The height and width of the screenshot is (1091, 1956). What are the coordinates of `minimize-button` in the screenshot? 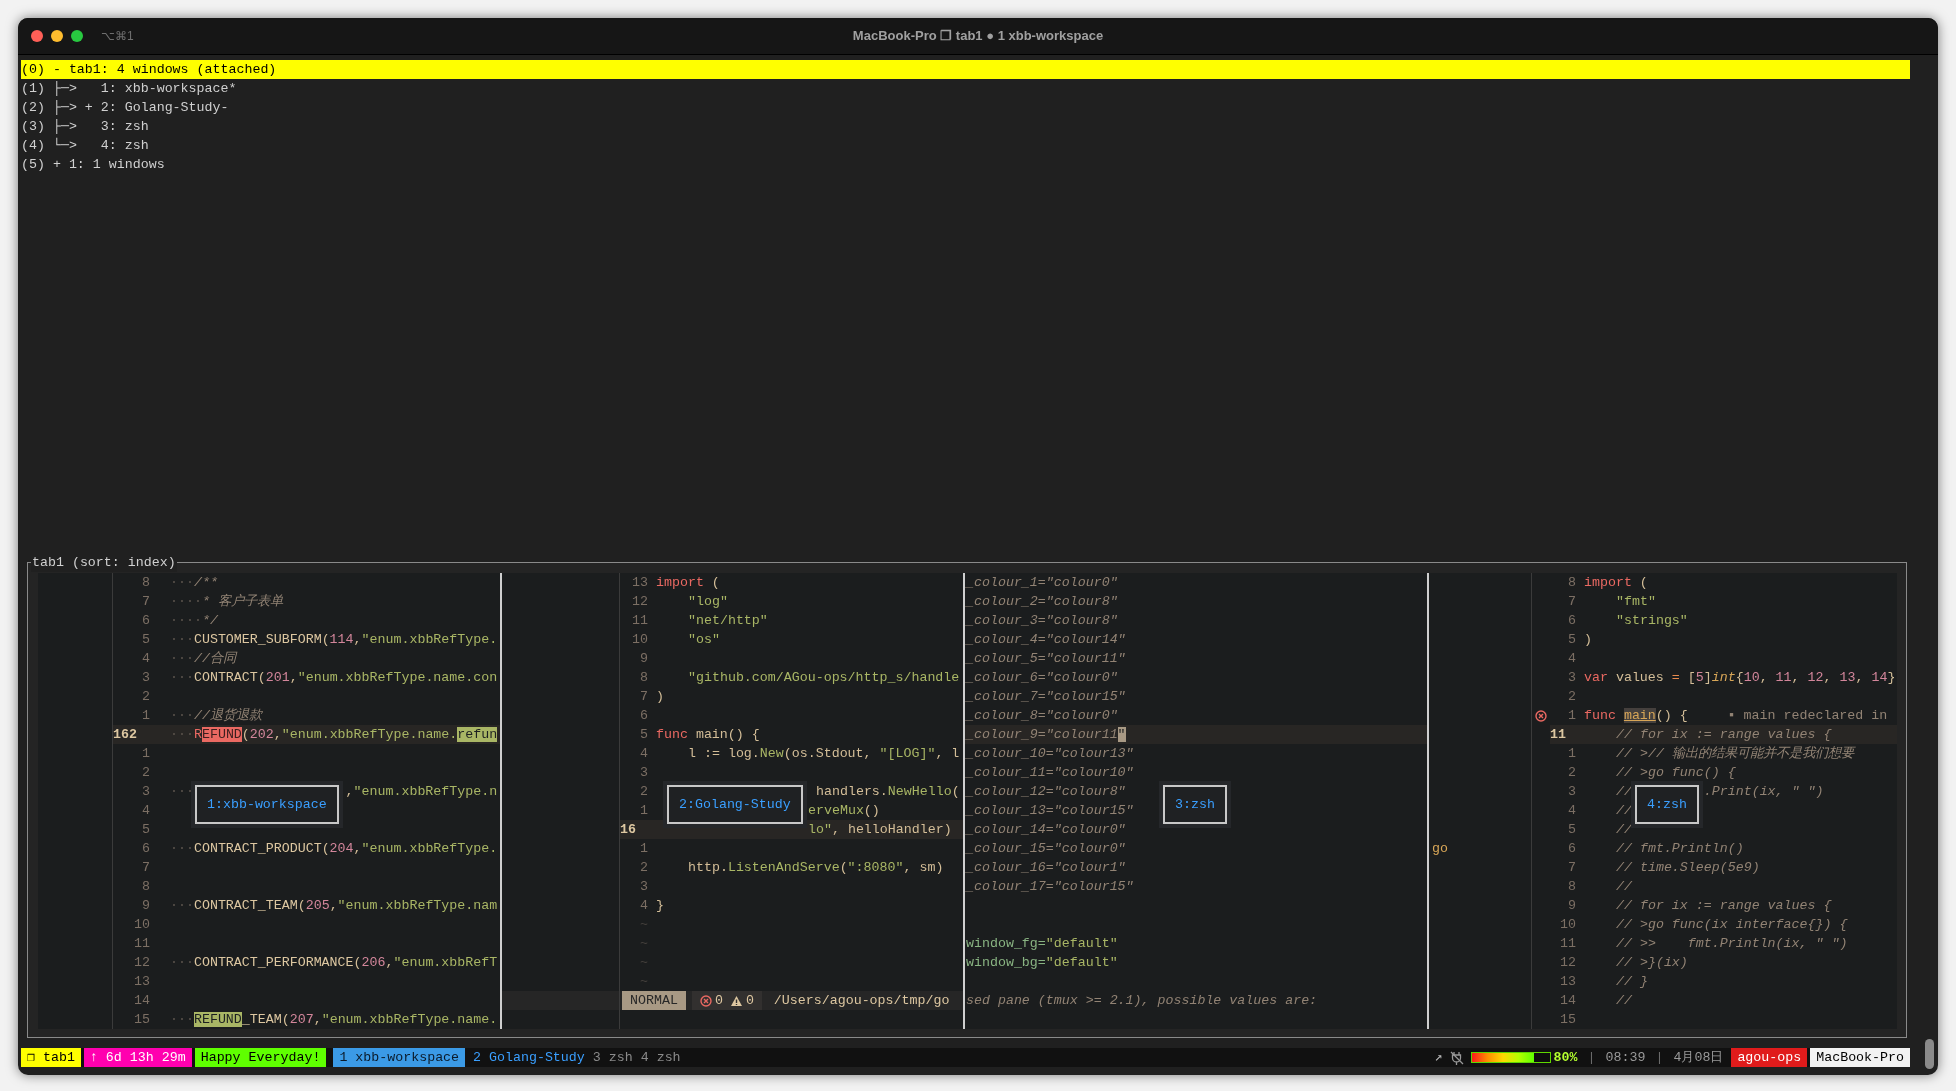 It's located at (57, 36).